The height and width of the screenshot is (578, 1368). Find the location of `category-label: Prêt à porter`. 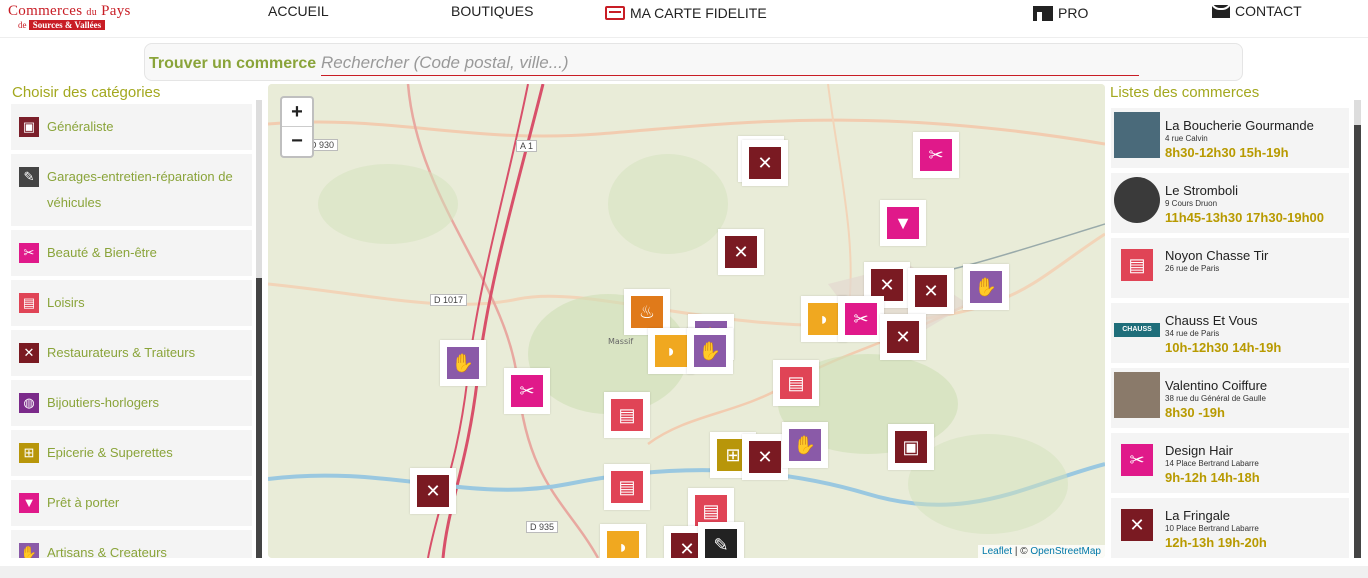

category-label: Prêt à porter is located at coordinates (83, 502).